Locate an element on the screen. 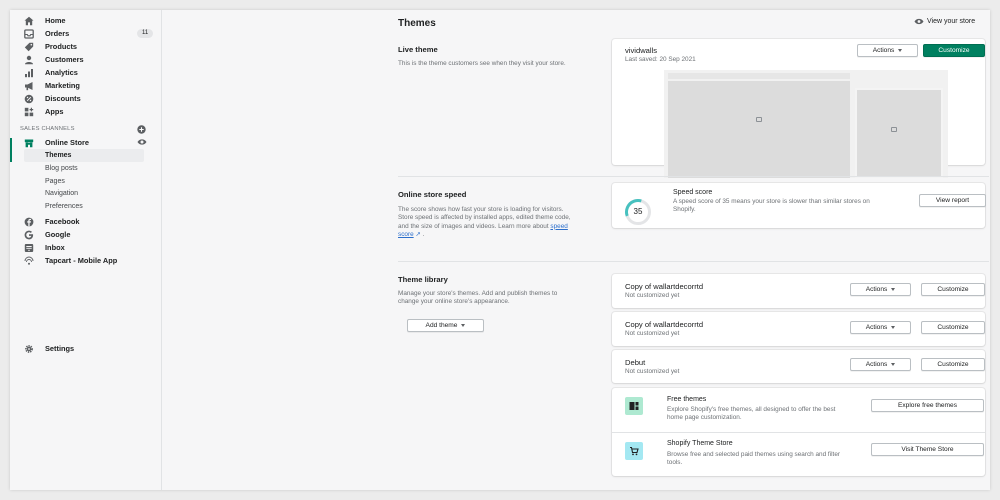 The width and height of the screenshot is (1000, 500). theme-library-heading: Theme library is located at coordinates (423, 279).